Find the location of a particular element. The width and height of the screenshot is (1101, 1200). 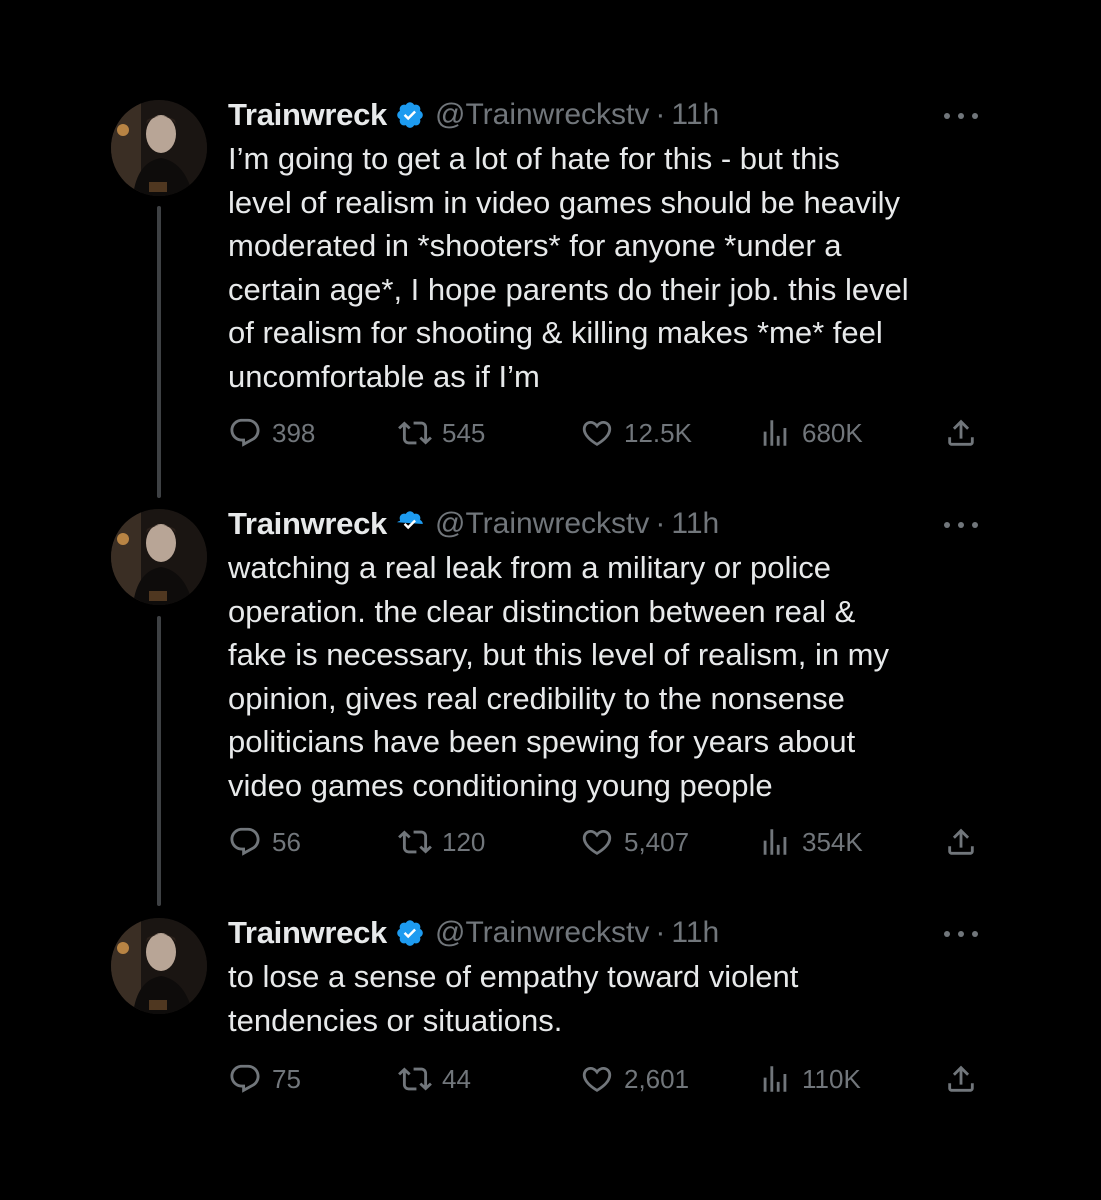

reply-button: 398 is located at coordinates (271, 433).